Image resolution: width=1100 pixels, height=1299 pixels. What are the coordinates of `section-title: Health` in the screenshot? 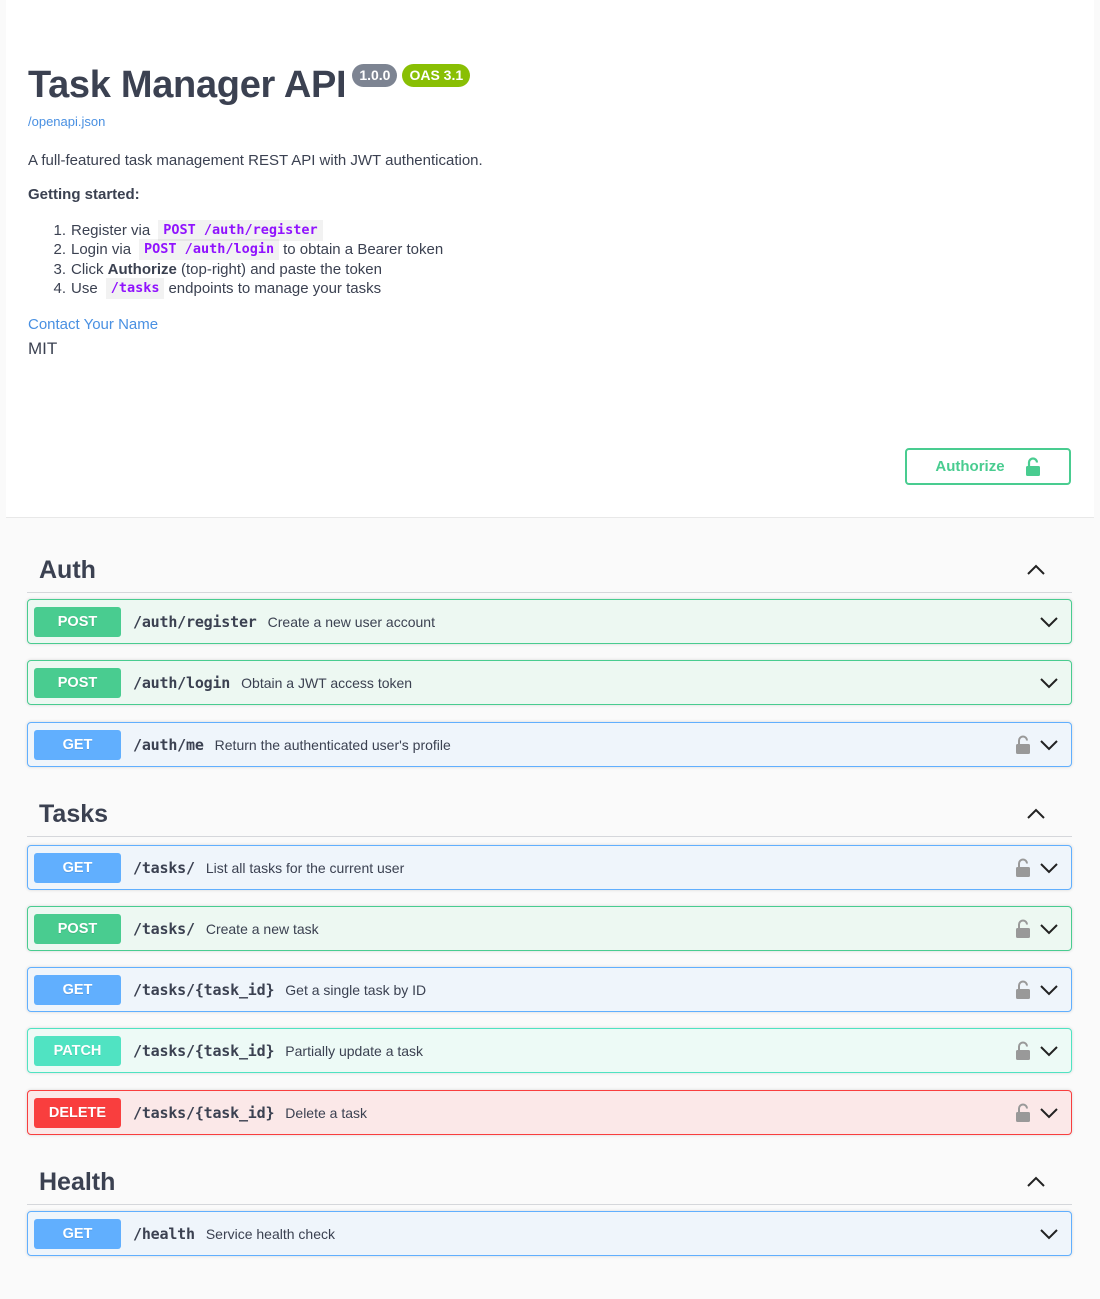 It's located at (77, 1181).